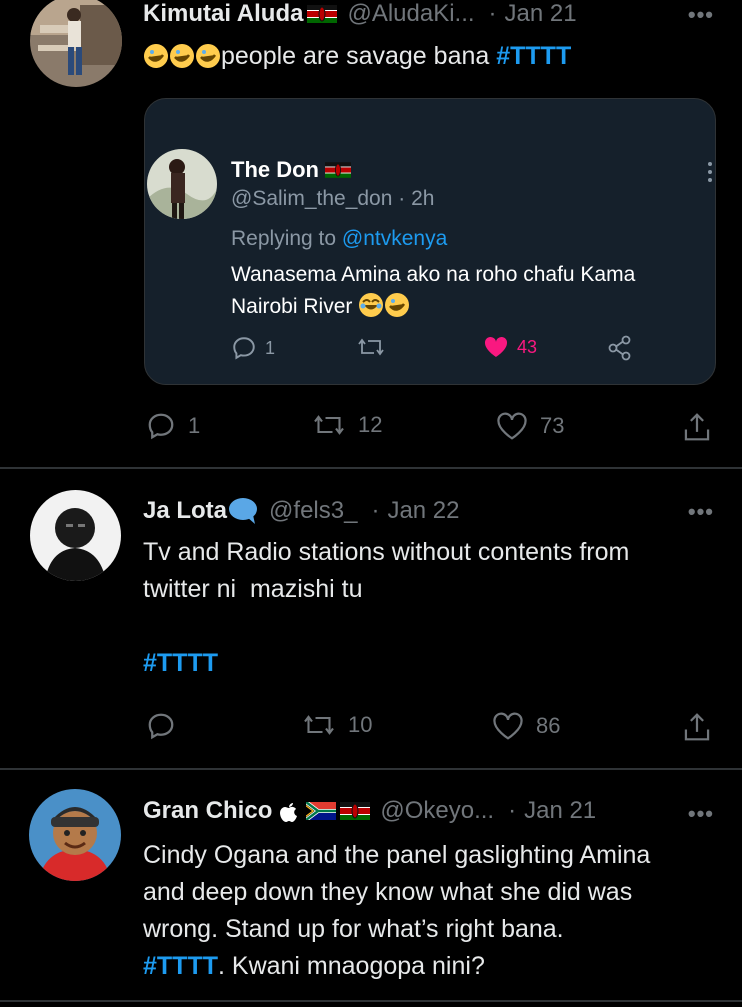 This screenshot has width=742, height=1007. Describe the element at coordinates (313, 511) in the screenshot. I see `handle: @fels3_` at that location.